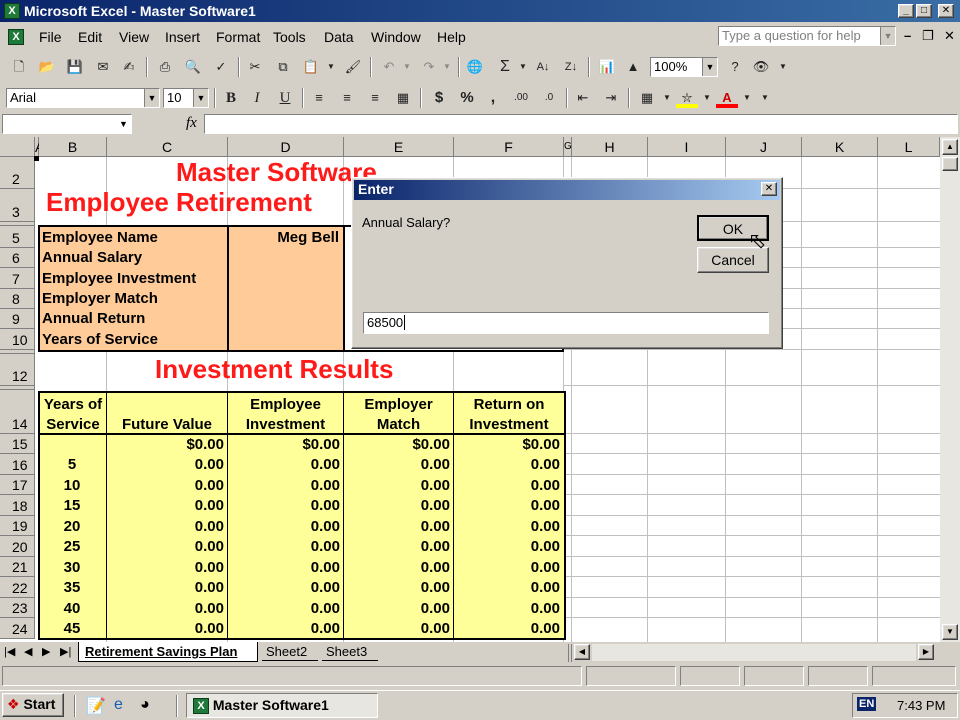  I want to click on align-left-icon: ≡, so click(319, 98).